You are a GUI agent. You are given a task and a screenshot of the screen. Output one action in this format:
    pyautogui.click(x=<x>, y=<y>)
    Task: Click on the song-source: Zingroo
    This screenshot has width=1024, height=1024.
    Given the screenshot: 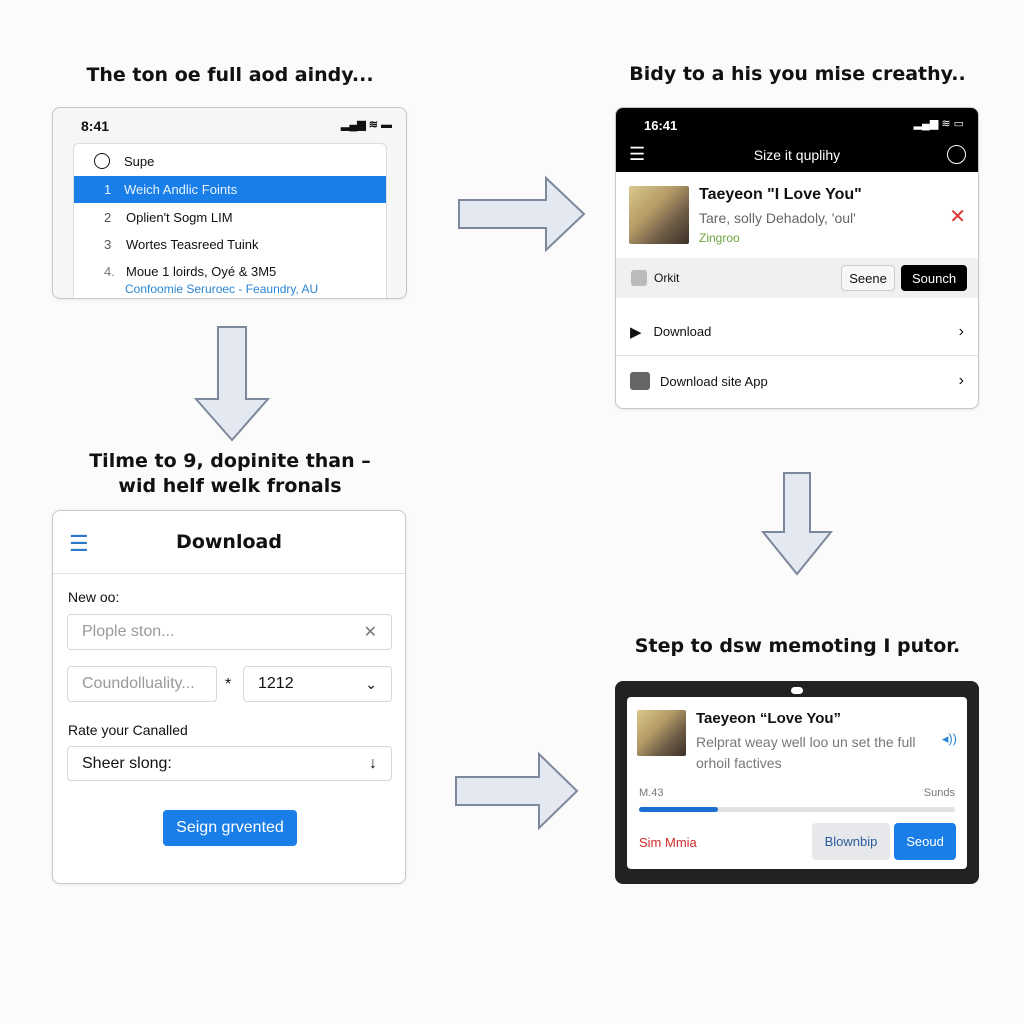 What is the action you would take?
    pyautogui.click(x=719, y=238)
    